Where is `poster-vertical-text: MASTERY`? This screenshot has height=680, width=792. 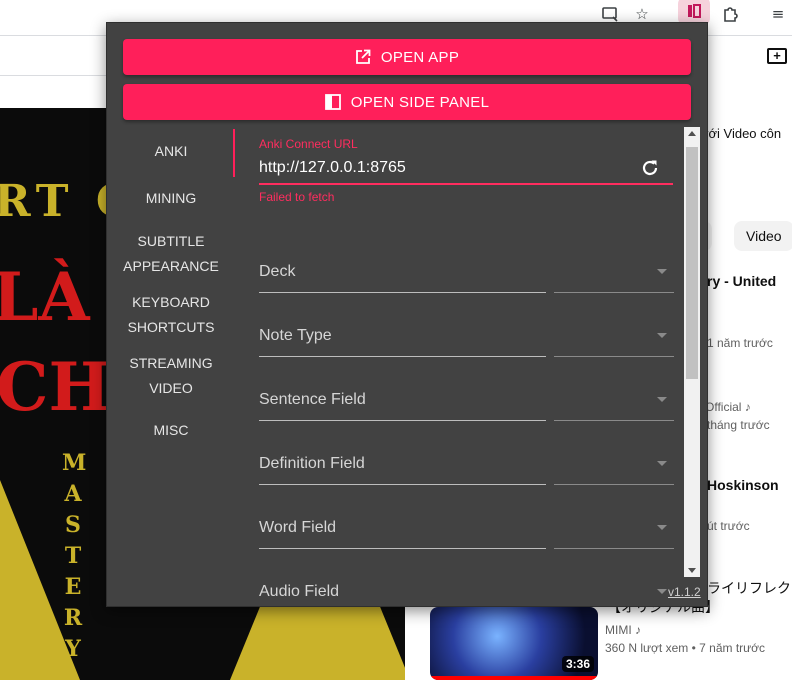 poster-vertical-text: MASTERY is located at coordinates (74, 556).